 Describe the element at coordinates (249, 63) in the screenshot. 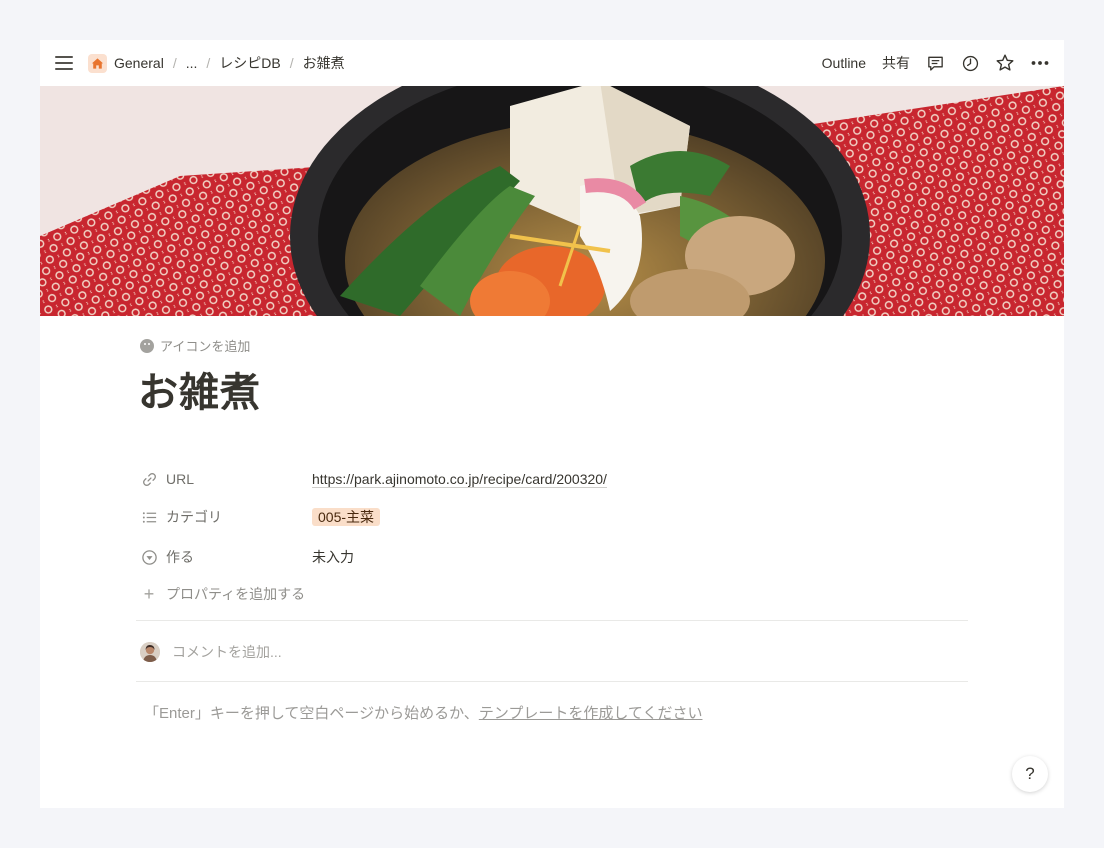

I see `breadcrumb-item-recipe-db: レシピDB` at that location.